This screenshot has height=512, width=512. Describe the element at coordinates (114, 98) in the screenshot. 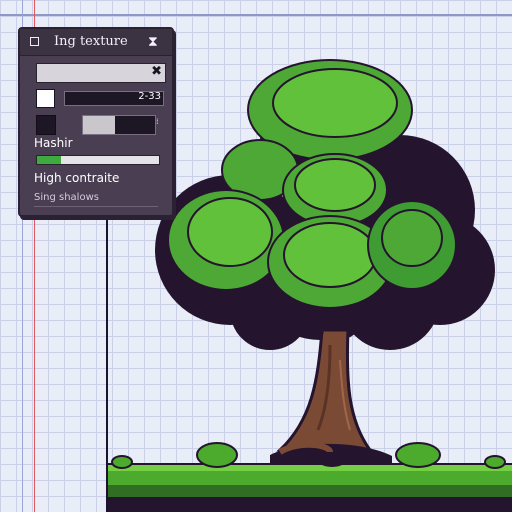

I see `value-field: 2-33` at that location.